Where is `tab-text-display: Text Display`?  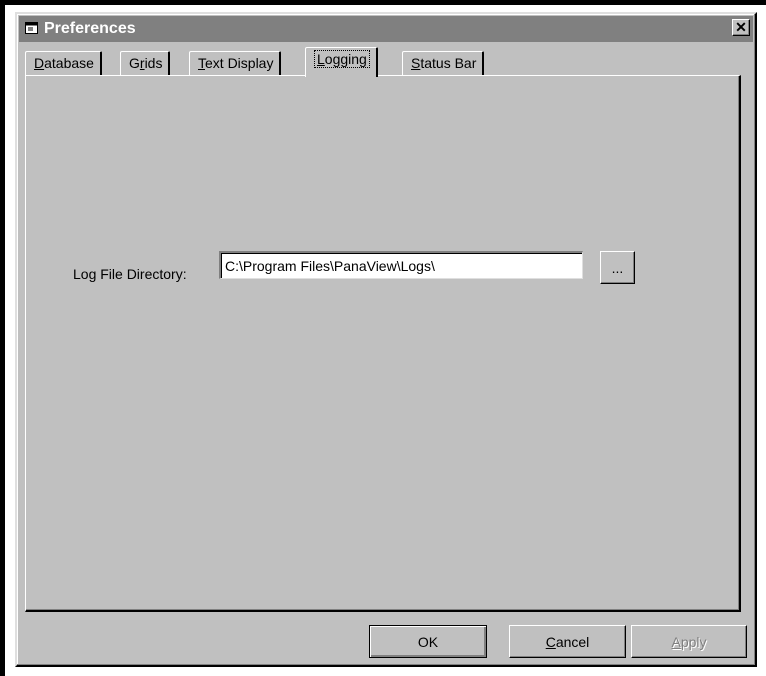
tab-text-display: Text Display is located at coordinates (235, 63).